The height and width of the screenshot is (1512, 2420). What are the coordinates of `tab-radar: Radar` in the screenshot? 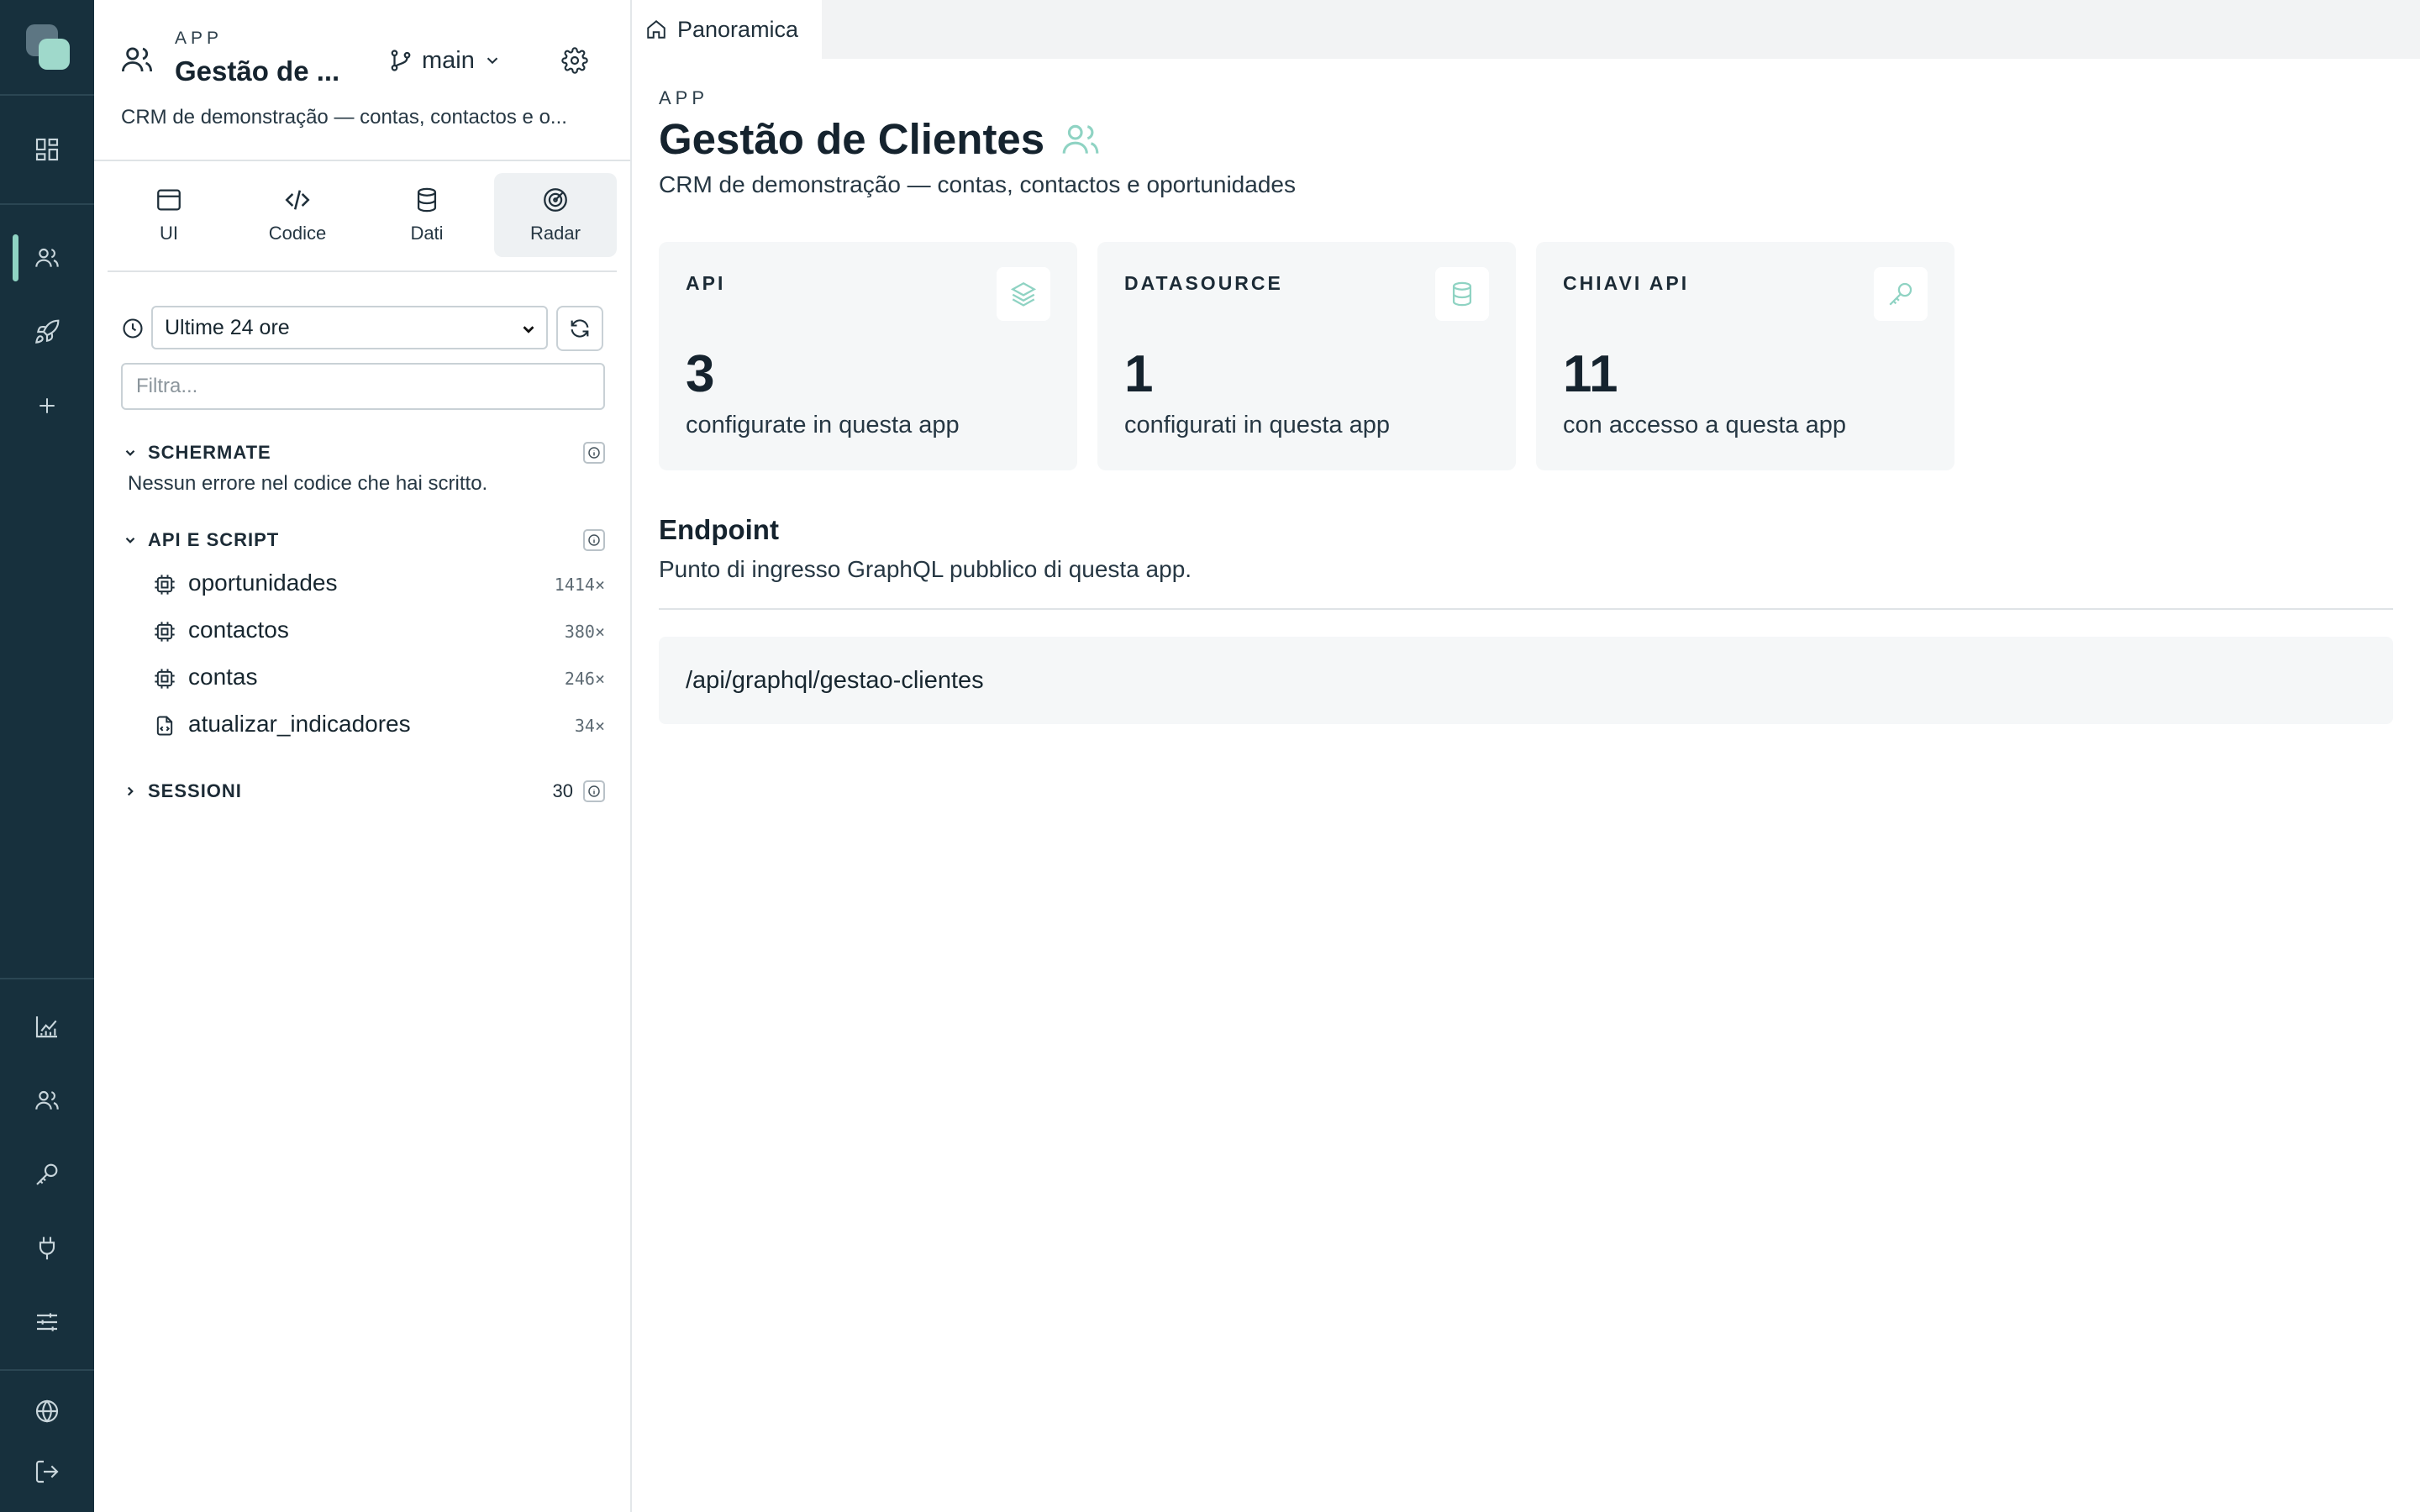 It's located at (555, 215).